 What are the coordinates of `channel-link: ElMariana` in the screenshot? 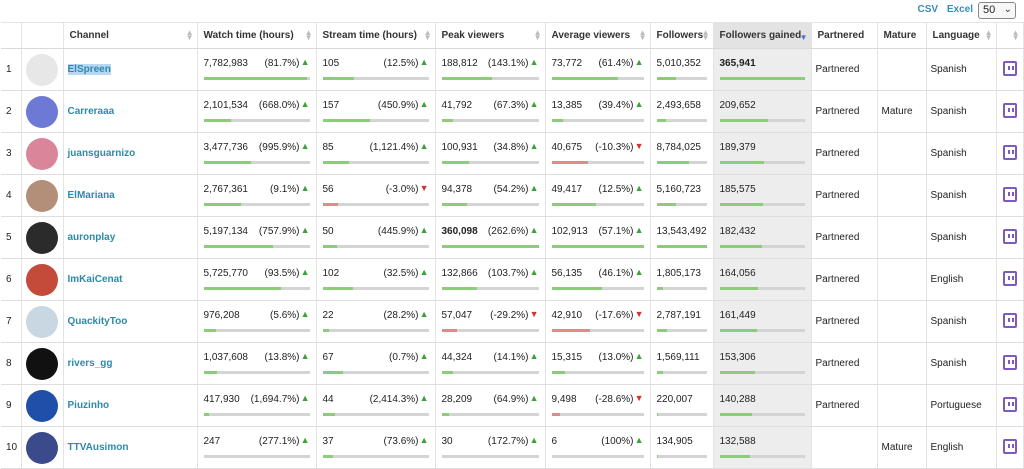 It's located at (130, 195).